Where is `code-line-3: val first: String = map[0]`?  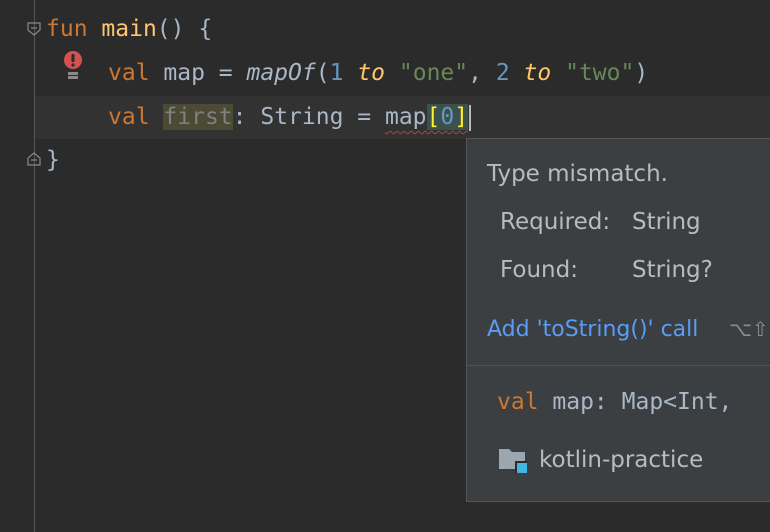
code-line-3: val first: String = map[0] is located at coordinates (290, 117).